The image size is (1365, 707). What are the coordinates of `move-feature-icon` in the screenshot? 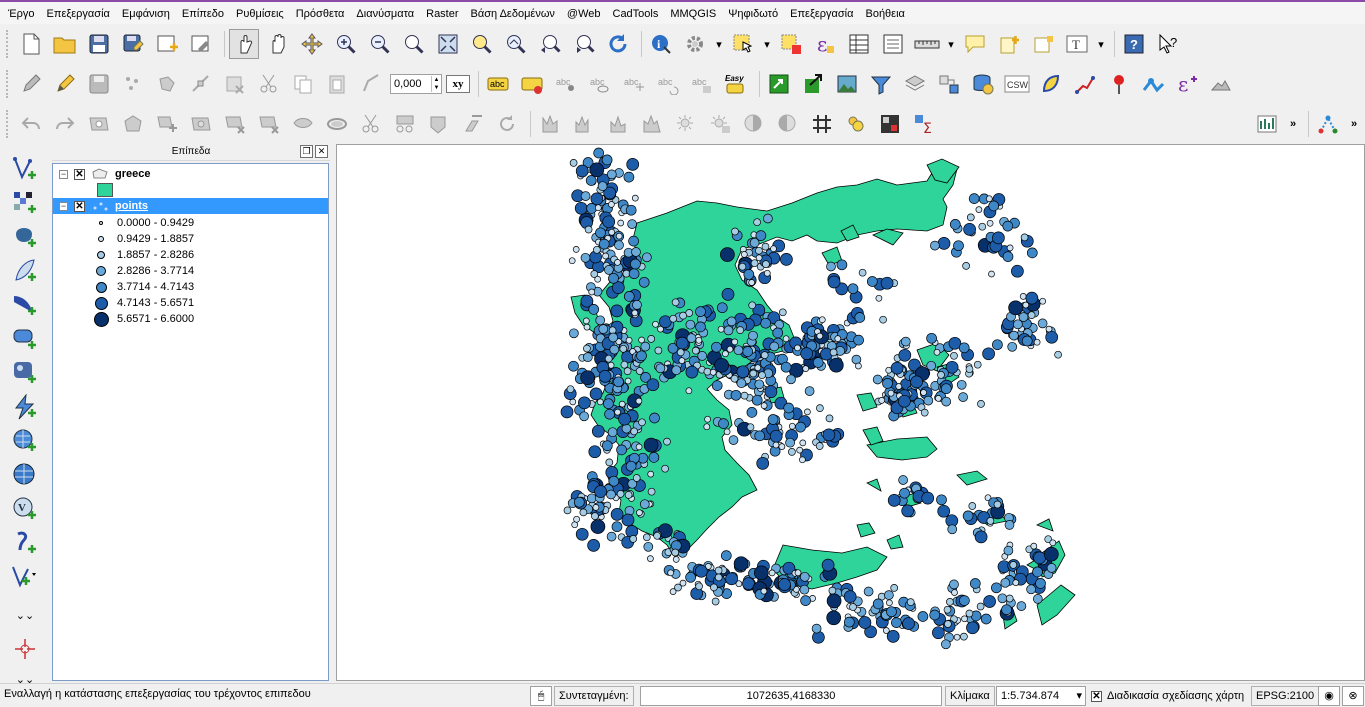 It's located at (167, 84).